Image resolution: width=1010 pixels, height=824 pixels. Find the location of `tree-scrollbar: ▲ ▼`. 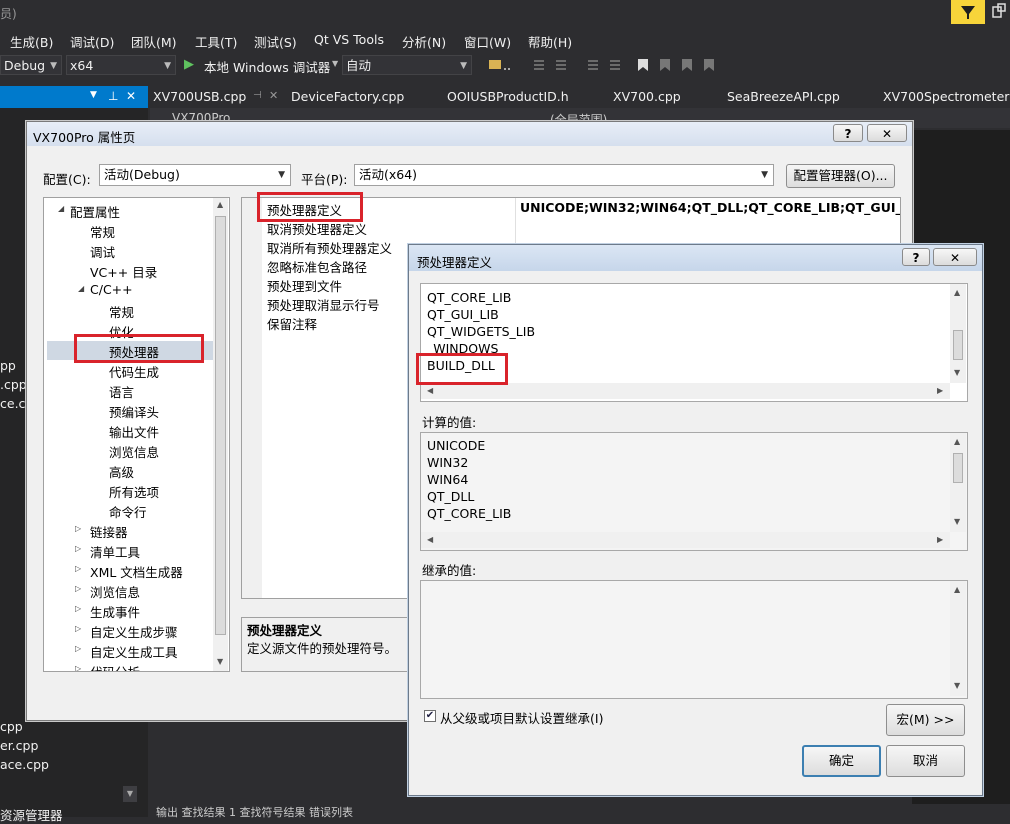

tree-scrollbar: ▲ ▼ is located at coordinates (220, 434).